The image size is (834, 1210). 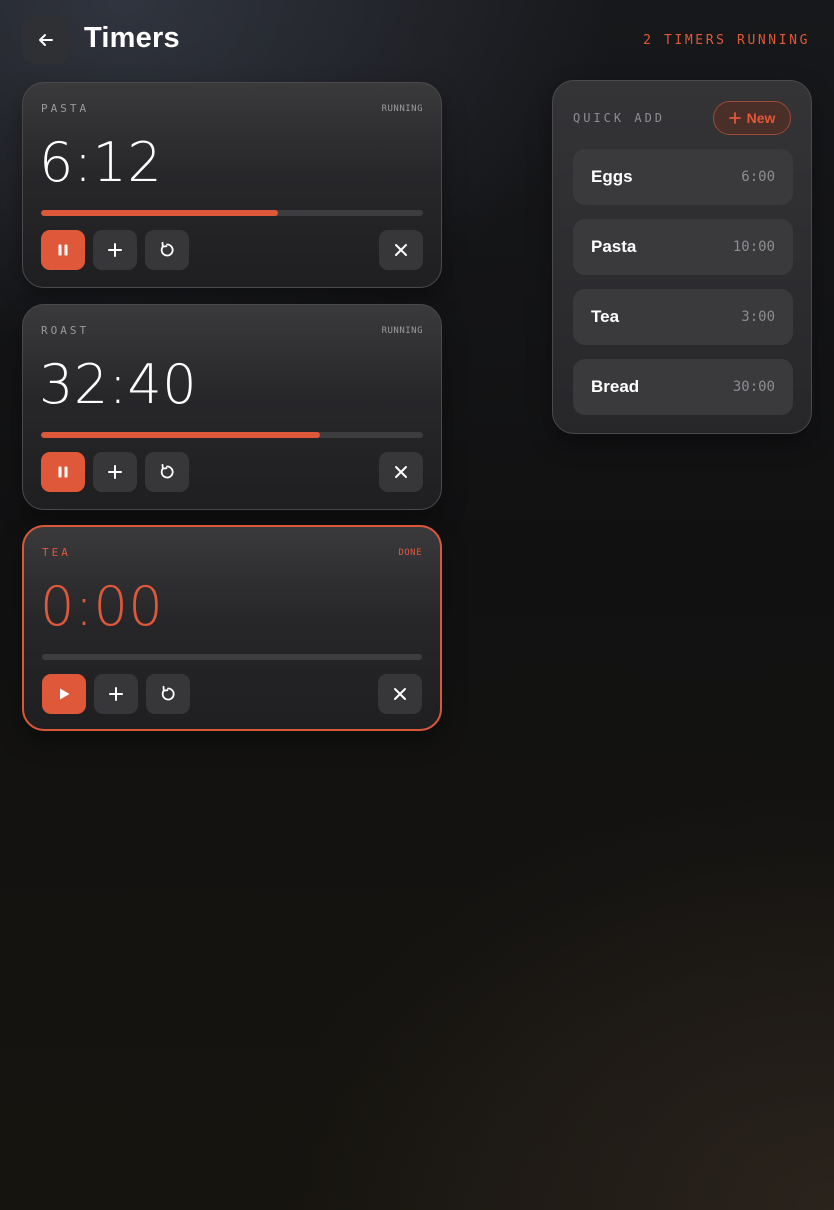 I want to click on running-count-status: 2 TIMERS RUNNING, so click(x=726, y=40).